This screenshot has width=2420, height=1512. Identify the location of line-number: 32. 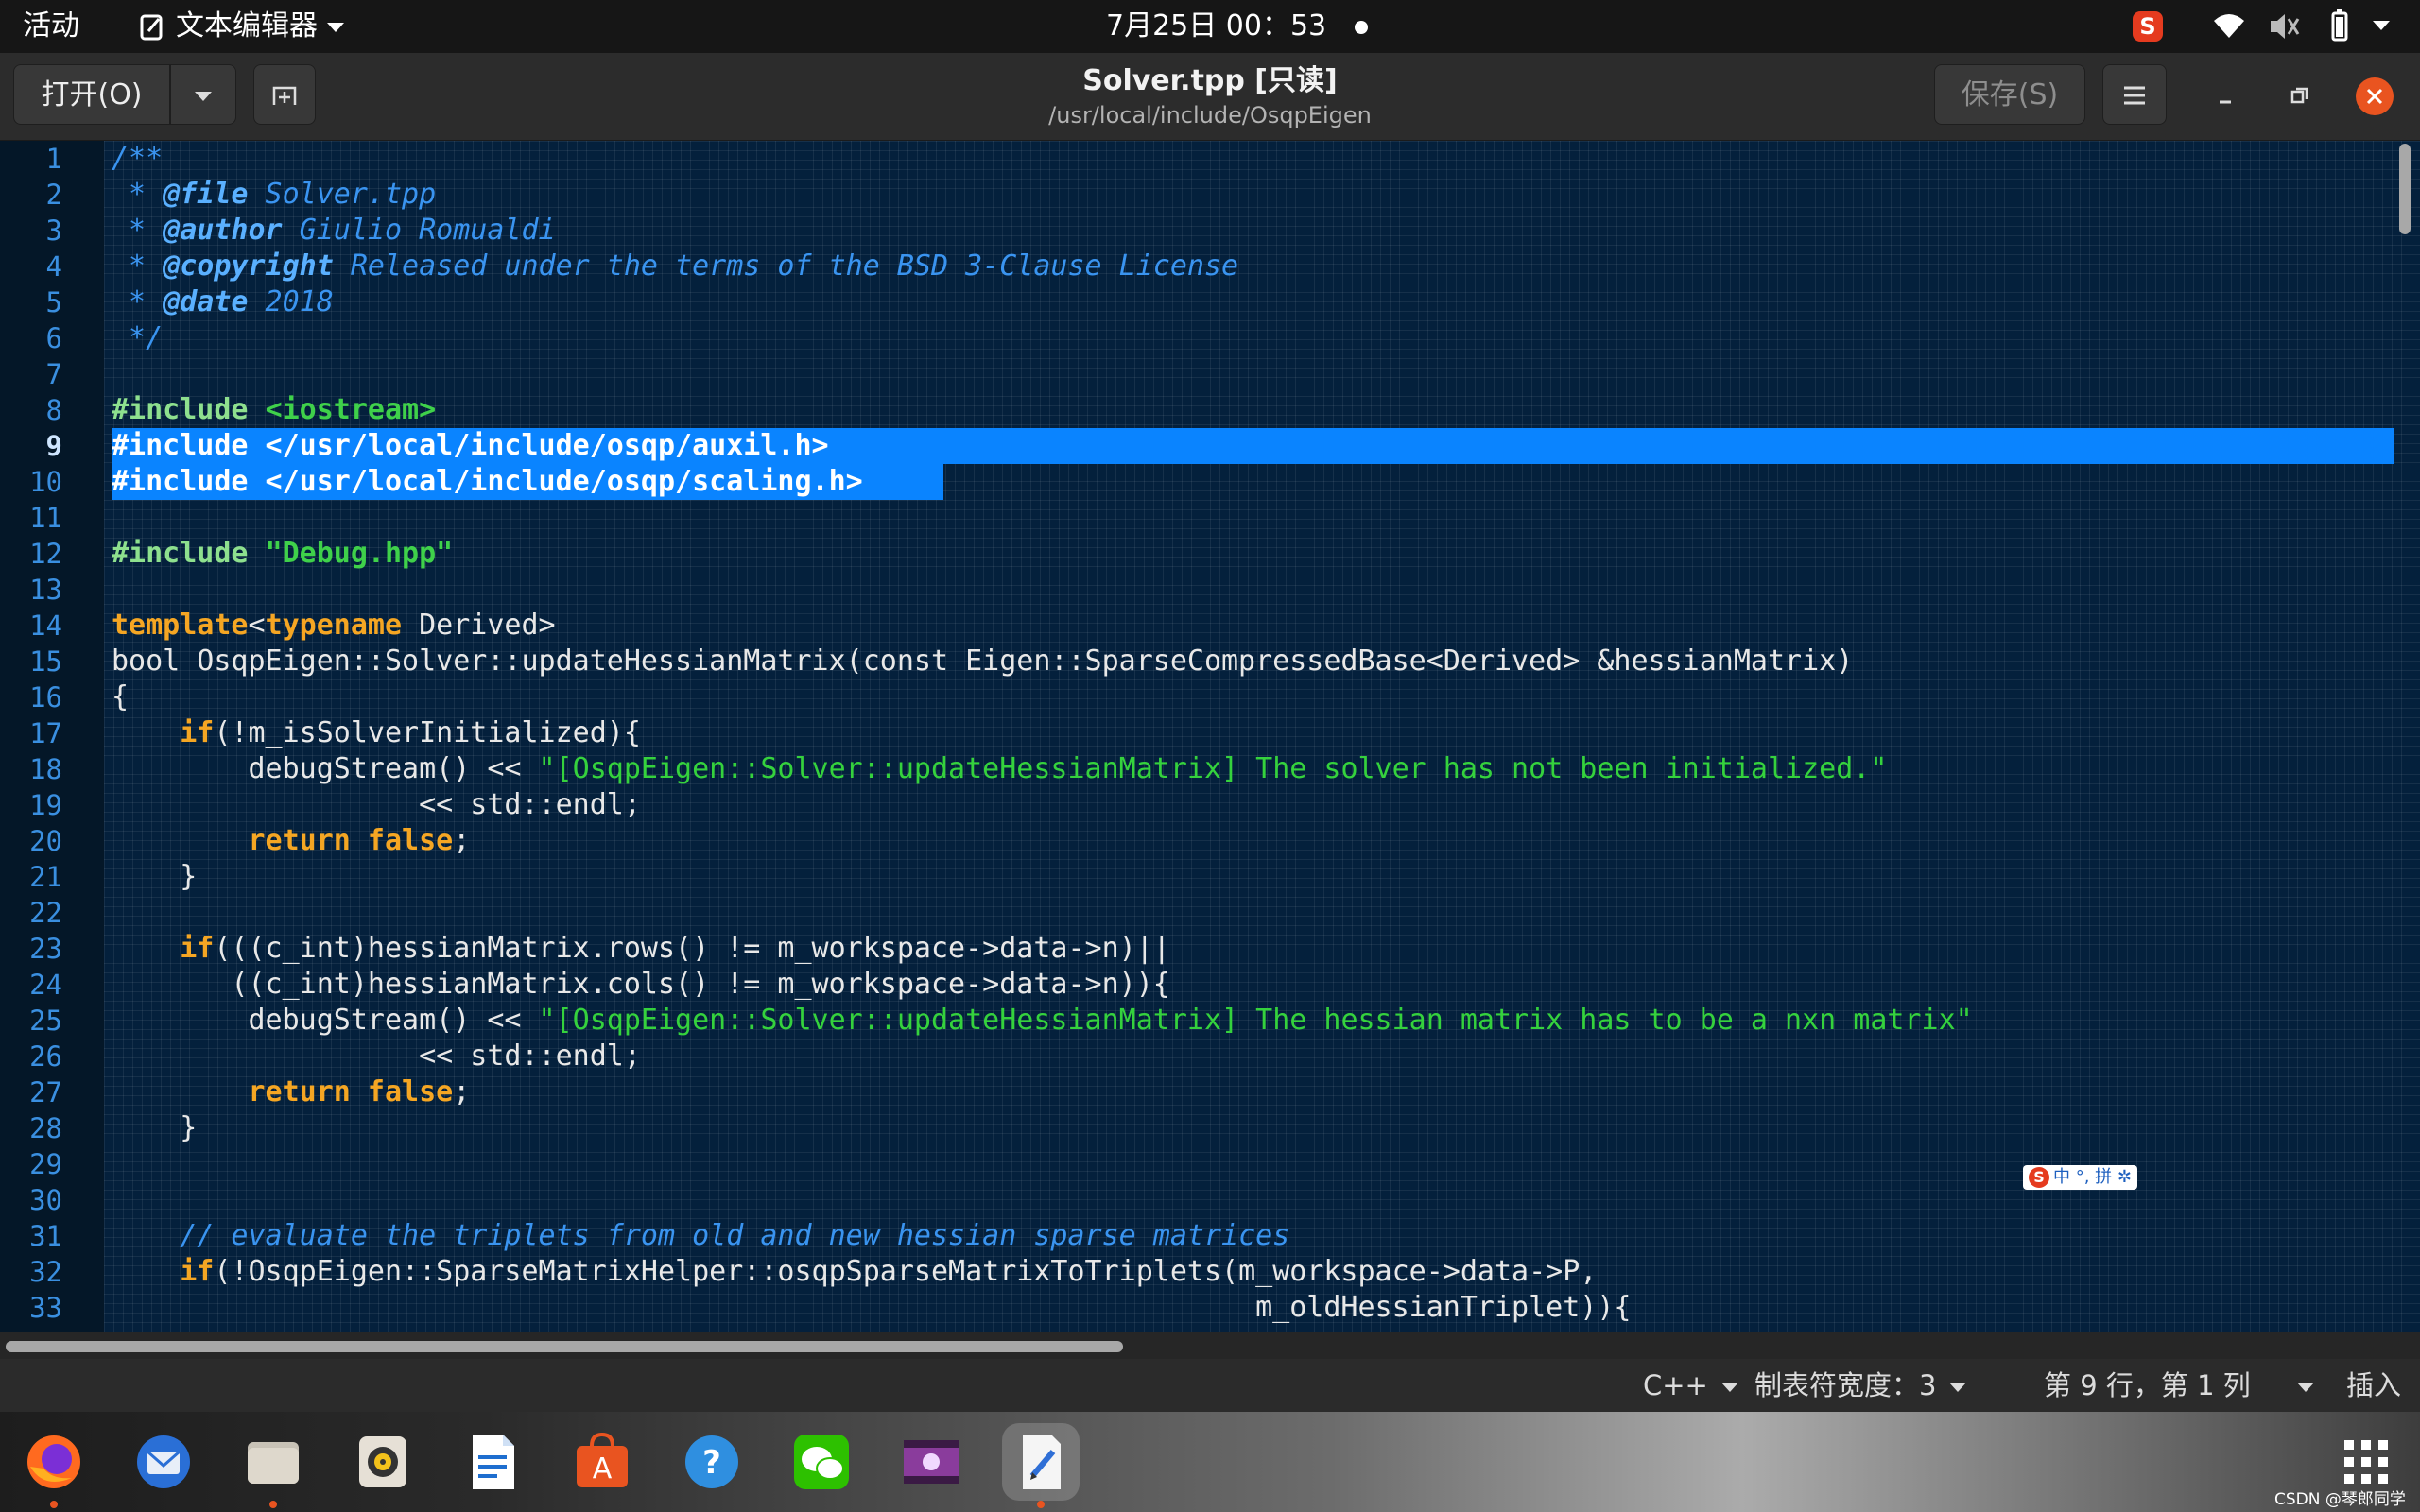
(45, 1272).